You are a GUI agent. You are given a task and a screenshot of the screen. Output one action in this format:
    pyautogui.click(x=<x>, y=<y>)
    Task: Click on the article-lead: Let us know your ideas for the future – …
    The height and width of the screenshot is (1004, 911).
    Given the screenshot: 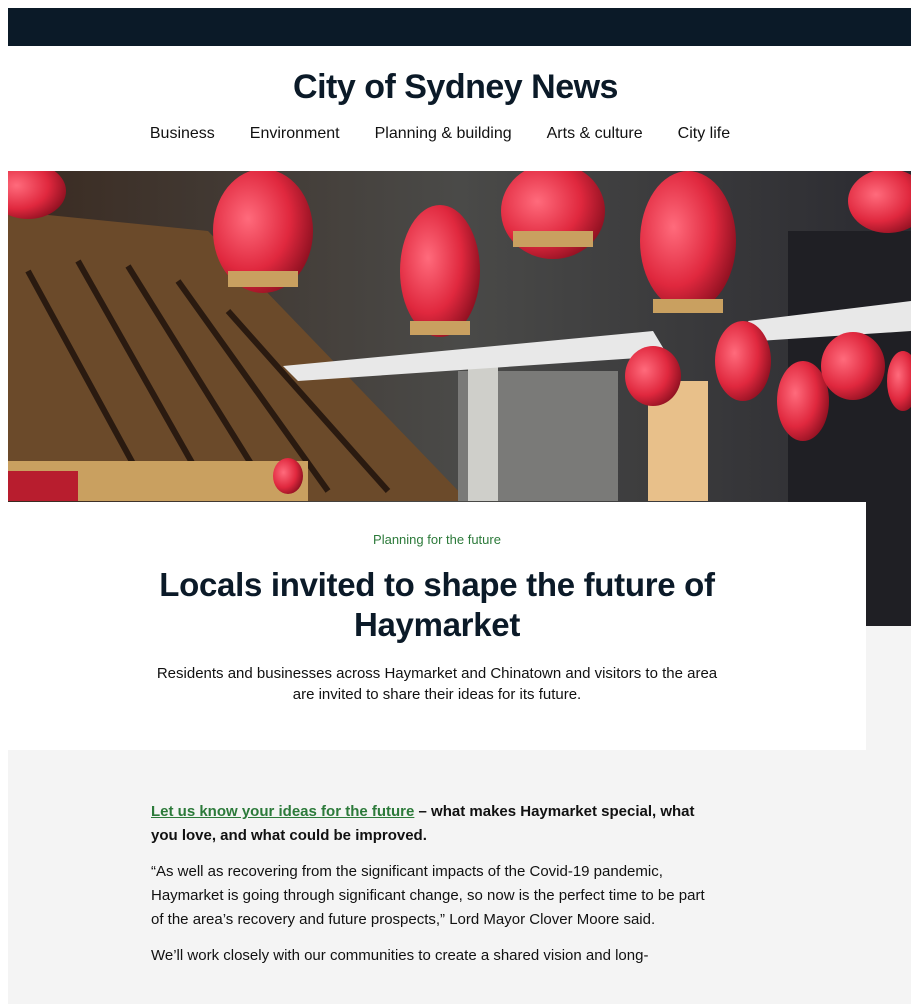 What is the action you would take?
    pyautogui.click(x=431, y=824)
    